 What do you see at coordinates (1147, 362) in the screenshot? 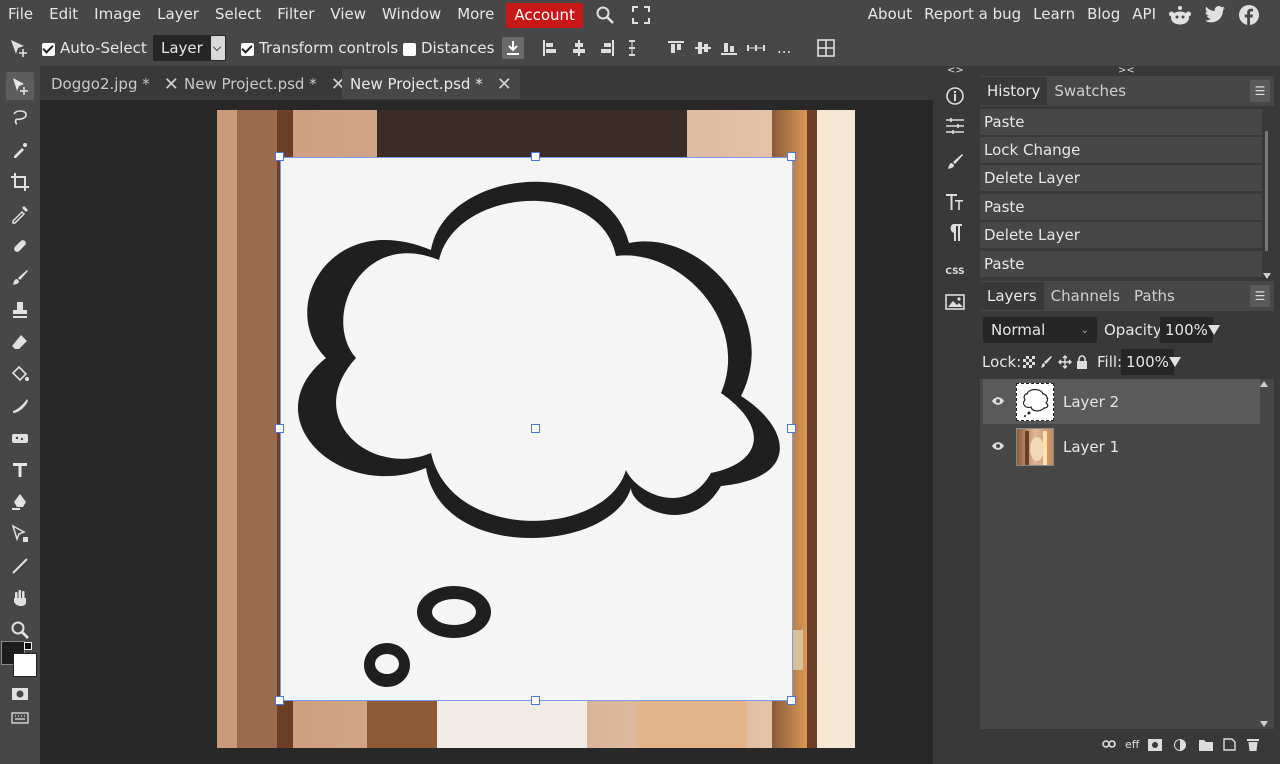
I see `fill-input: 100%` at bounding box center [1147, 362].